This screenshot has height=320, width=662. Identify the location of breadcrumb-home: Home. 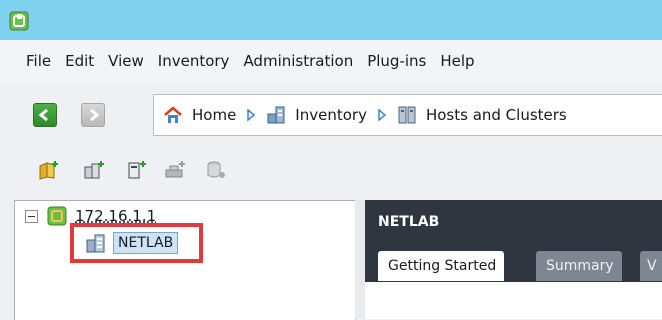
(199, 115).